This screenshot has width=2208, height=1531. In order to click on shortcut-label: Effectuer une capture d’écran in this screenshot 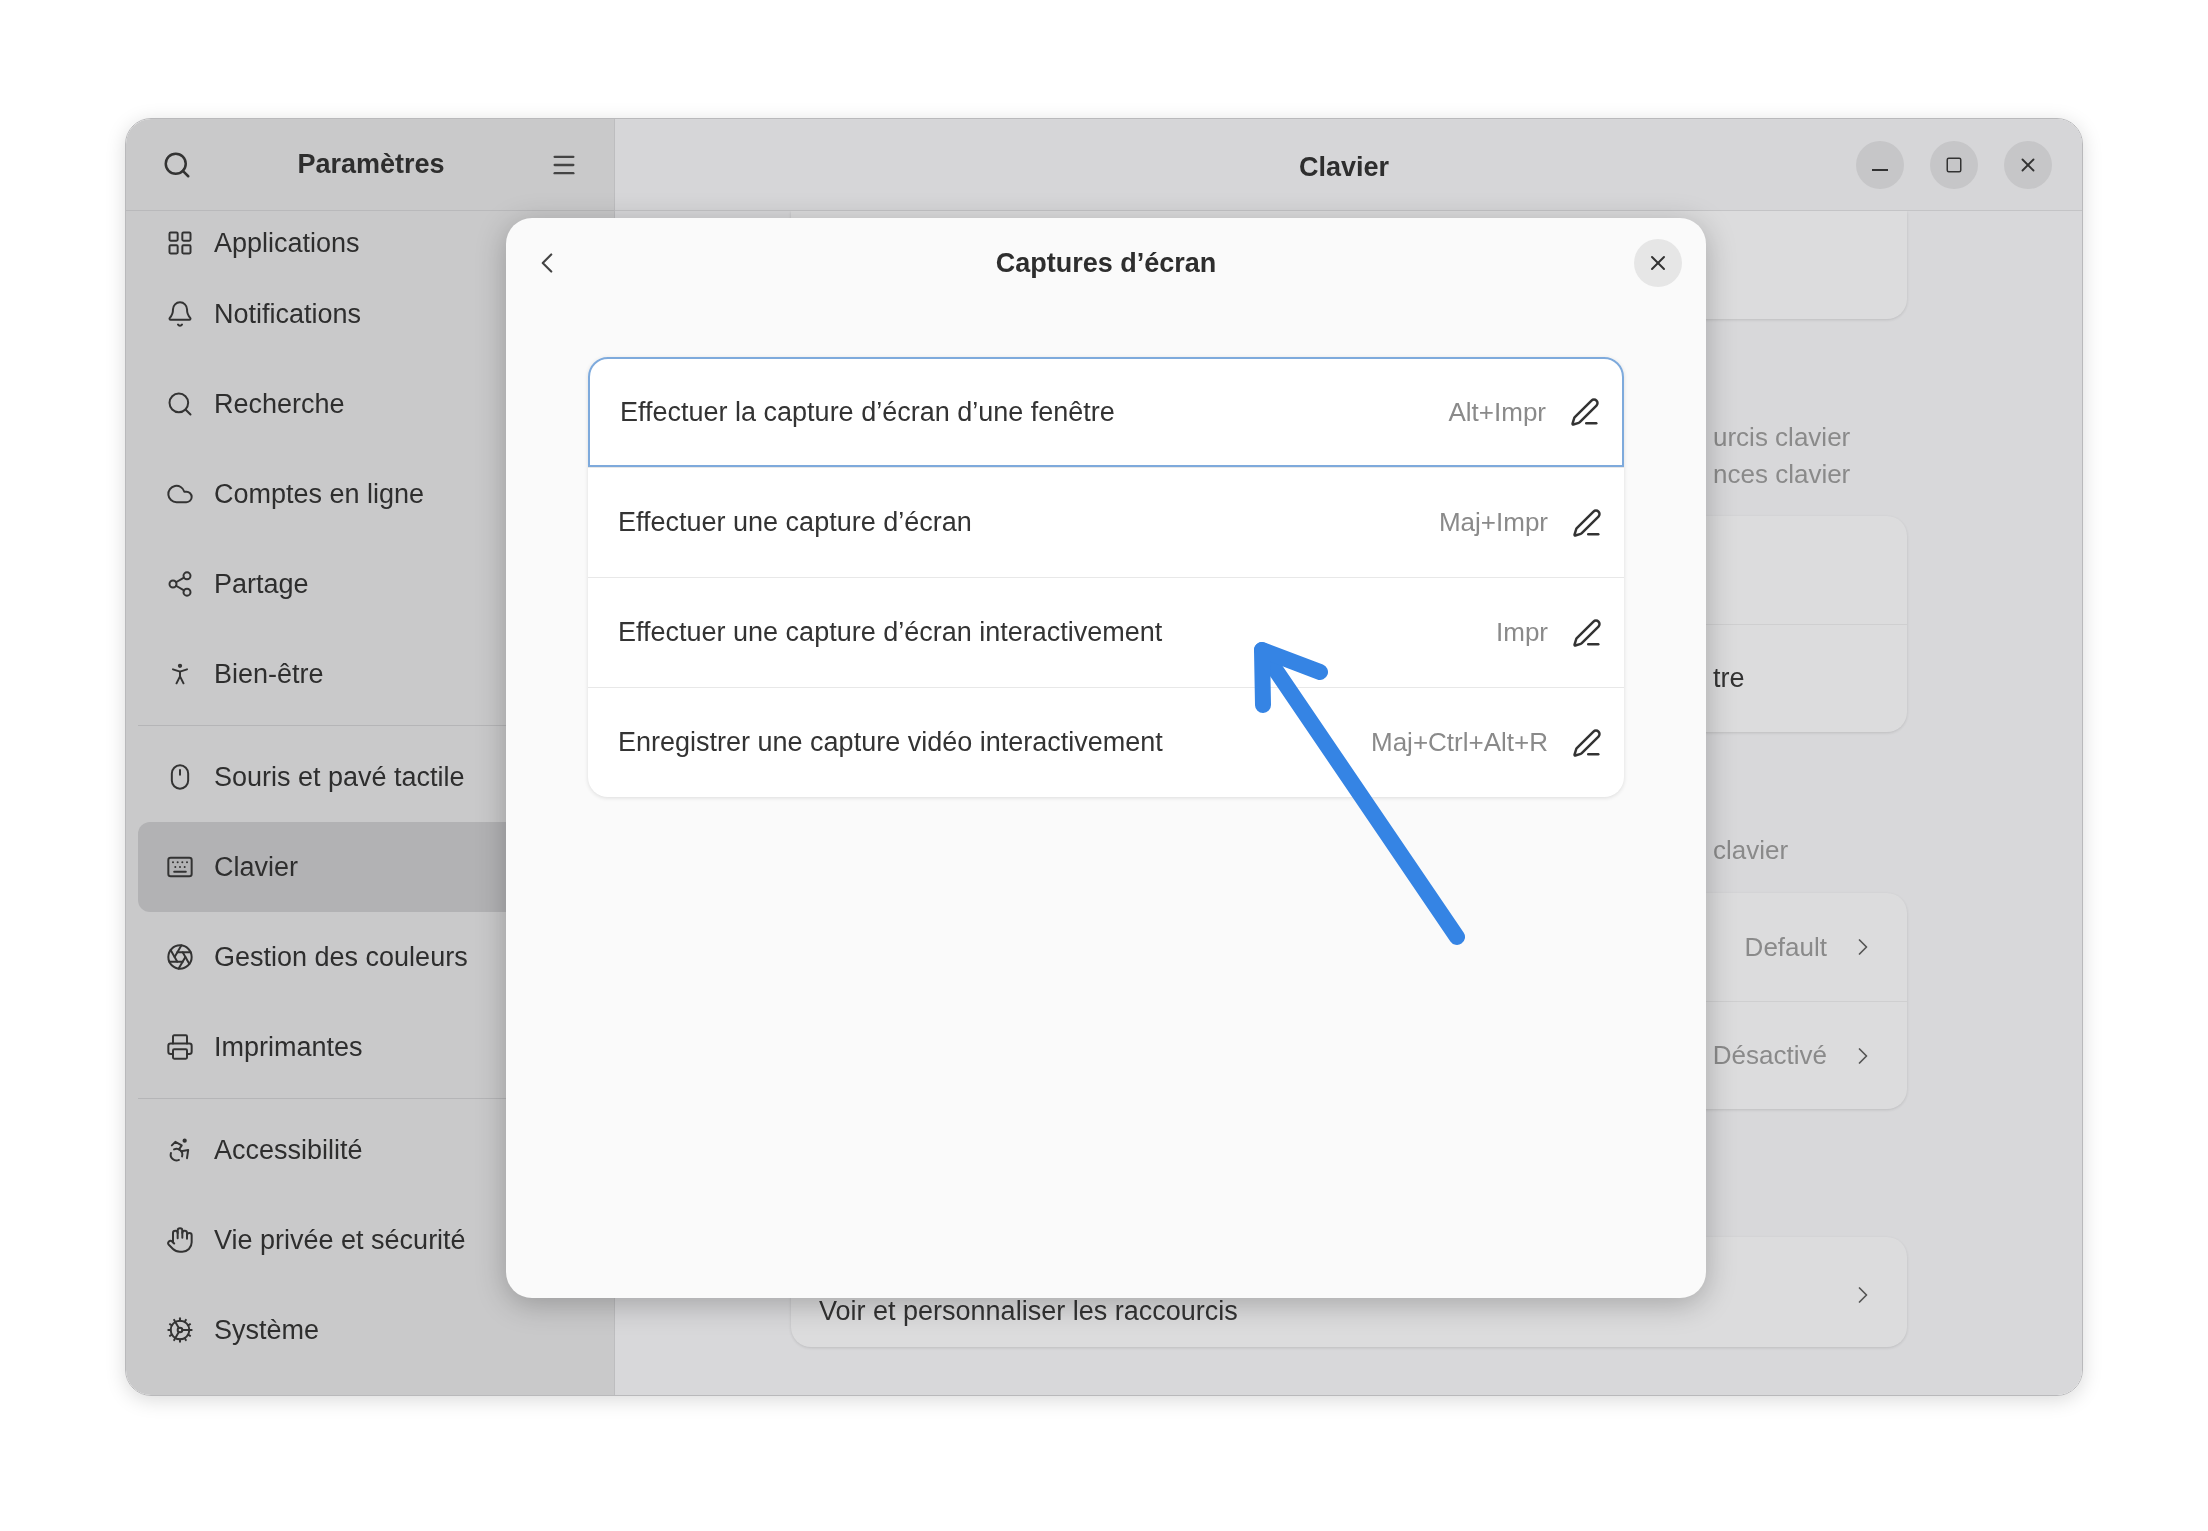, I will do `click(795, 523)`.